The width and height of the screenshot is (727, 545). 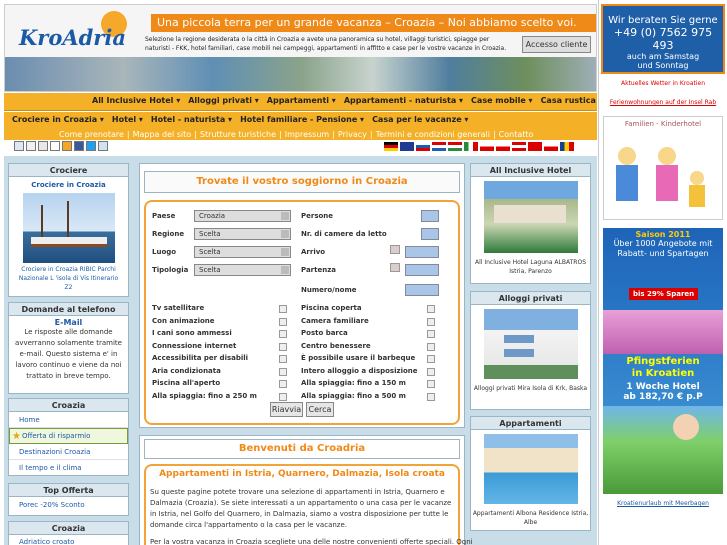 What do you see at coordinates (103, 146) in the screenshot?
I see `bookmark-icon` at bounding box center [103, 146].